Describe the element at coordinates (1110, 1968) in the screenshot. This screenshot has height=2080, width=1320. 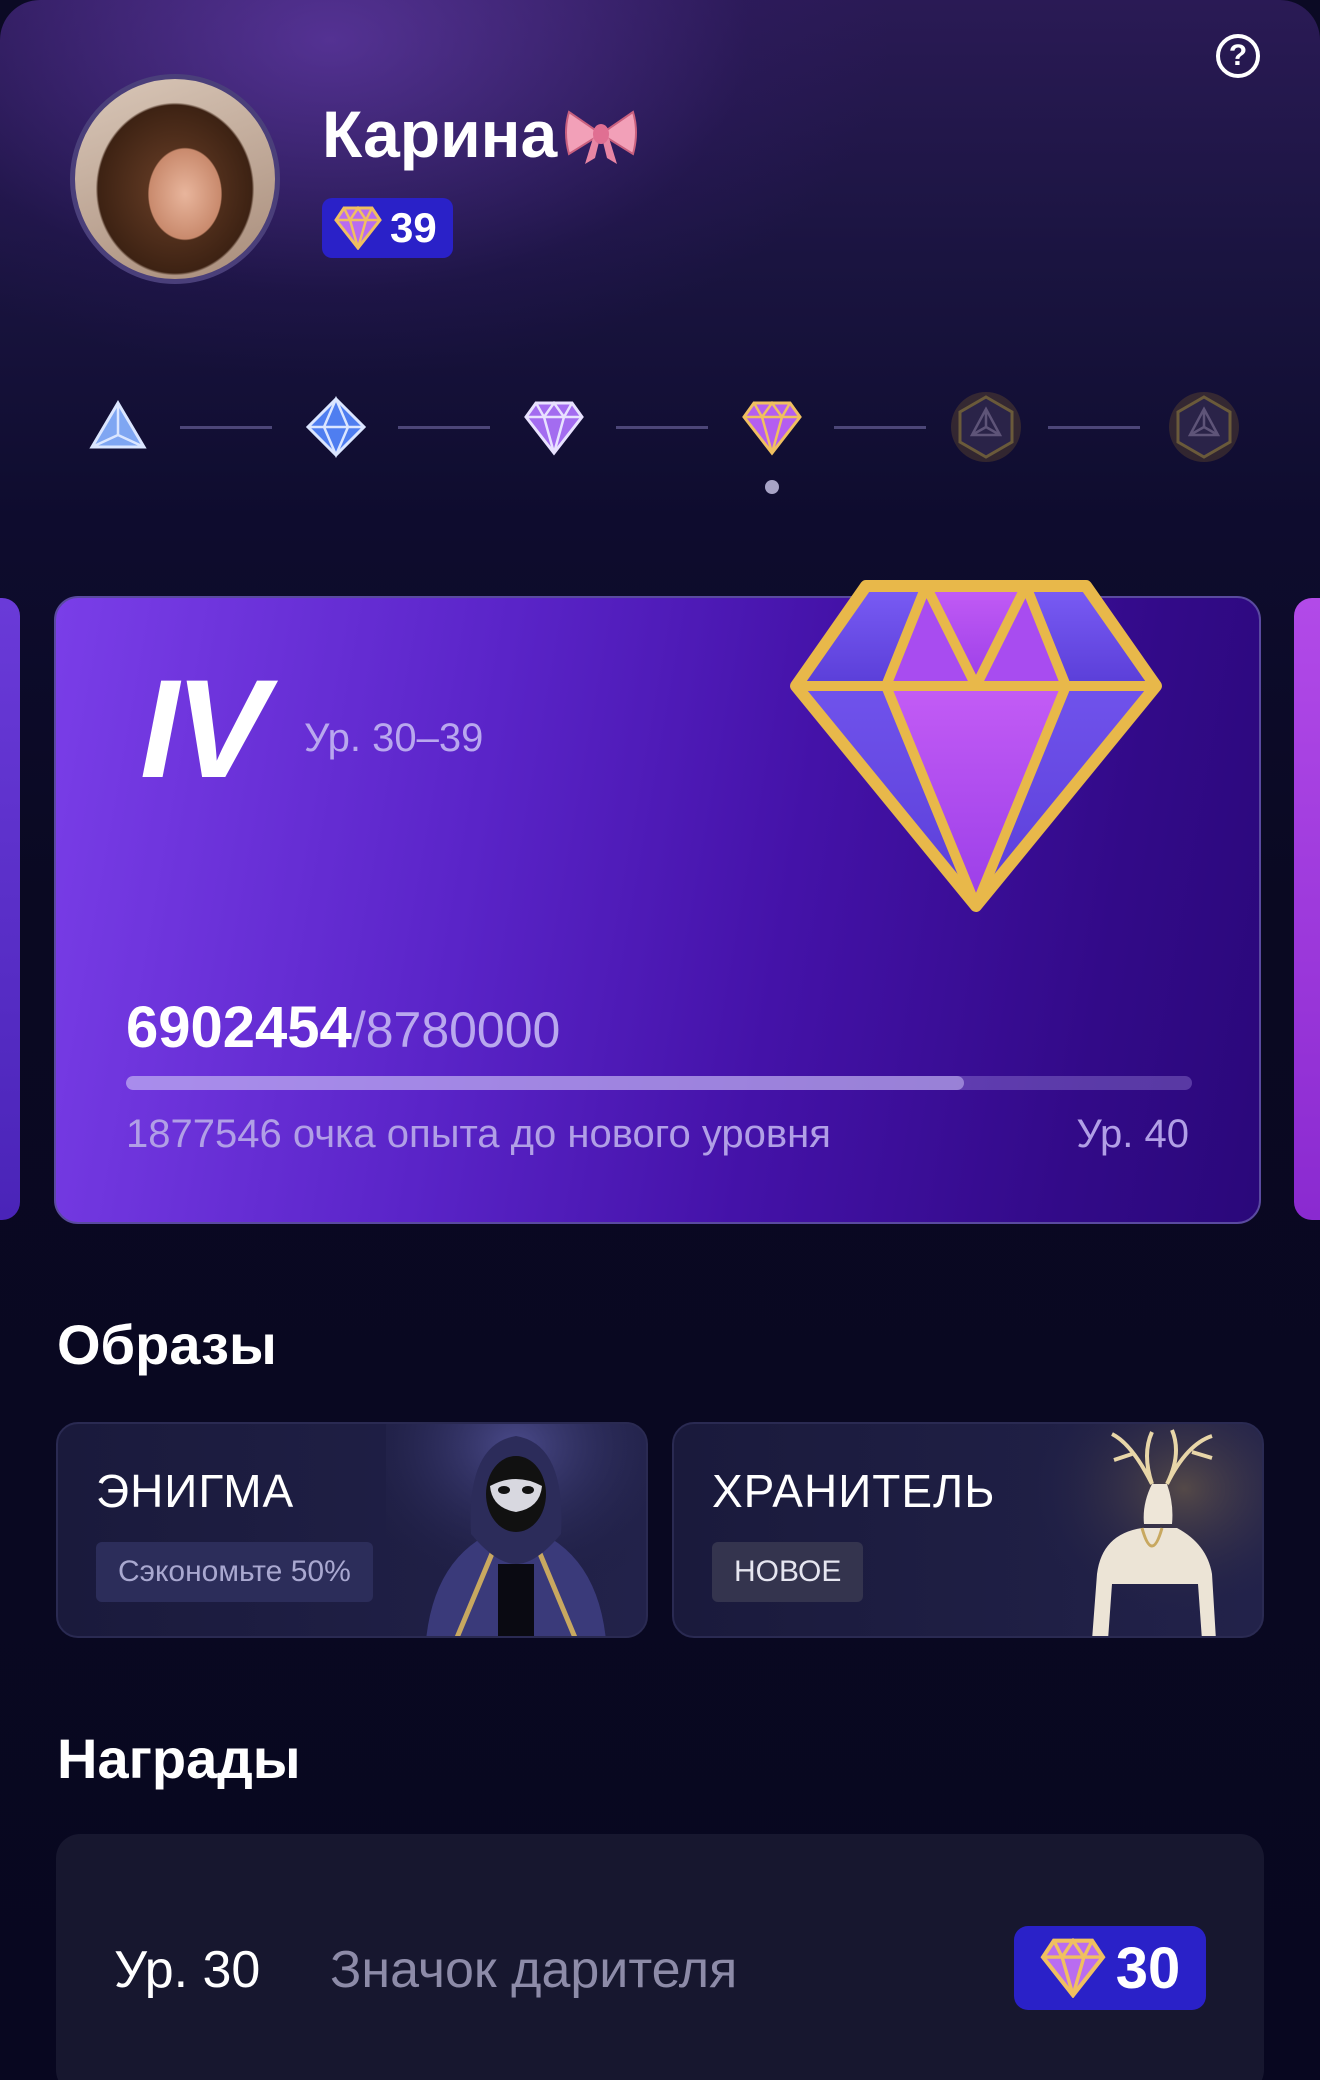
I see `reward-level-badge: 30` at that location.